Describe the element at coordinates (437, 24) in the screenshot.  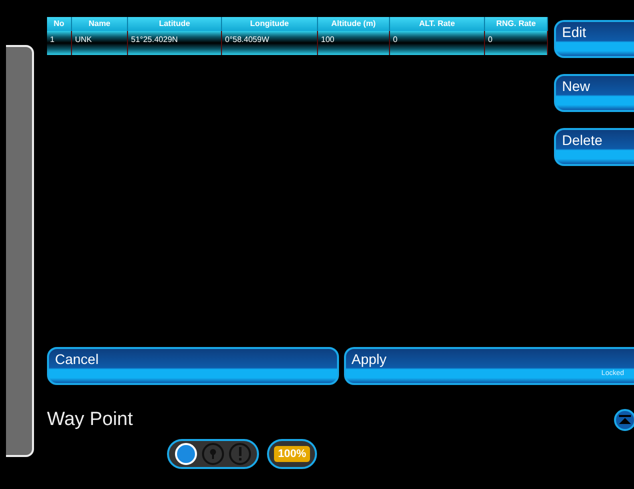
I see `column-header: ALT. Rate` at that location.